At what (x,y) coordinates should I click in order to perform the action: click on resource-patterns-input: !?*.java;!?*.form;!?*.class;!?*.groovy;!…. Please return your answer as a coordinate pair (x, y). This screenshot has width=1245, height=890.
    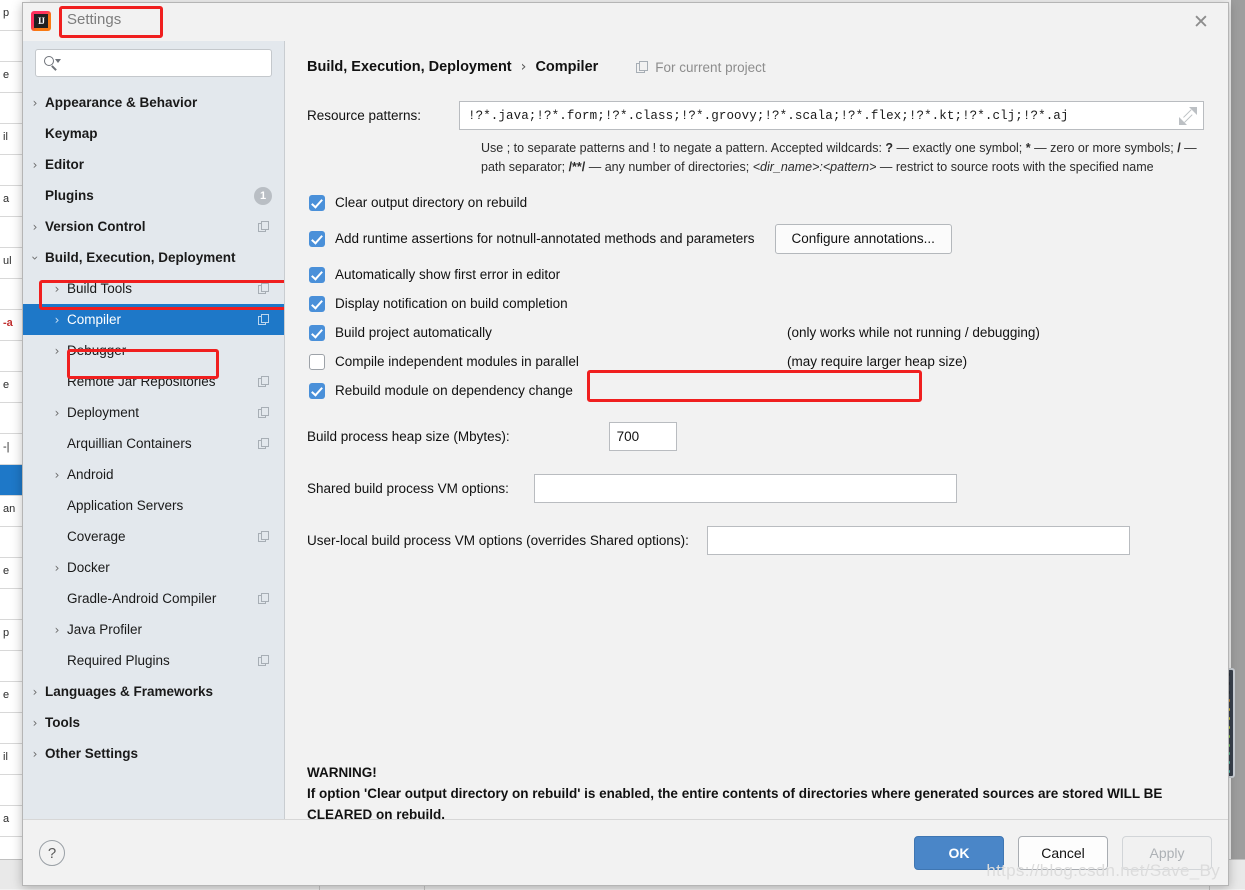
    Looking at the image, I should click on (831, 115).